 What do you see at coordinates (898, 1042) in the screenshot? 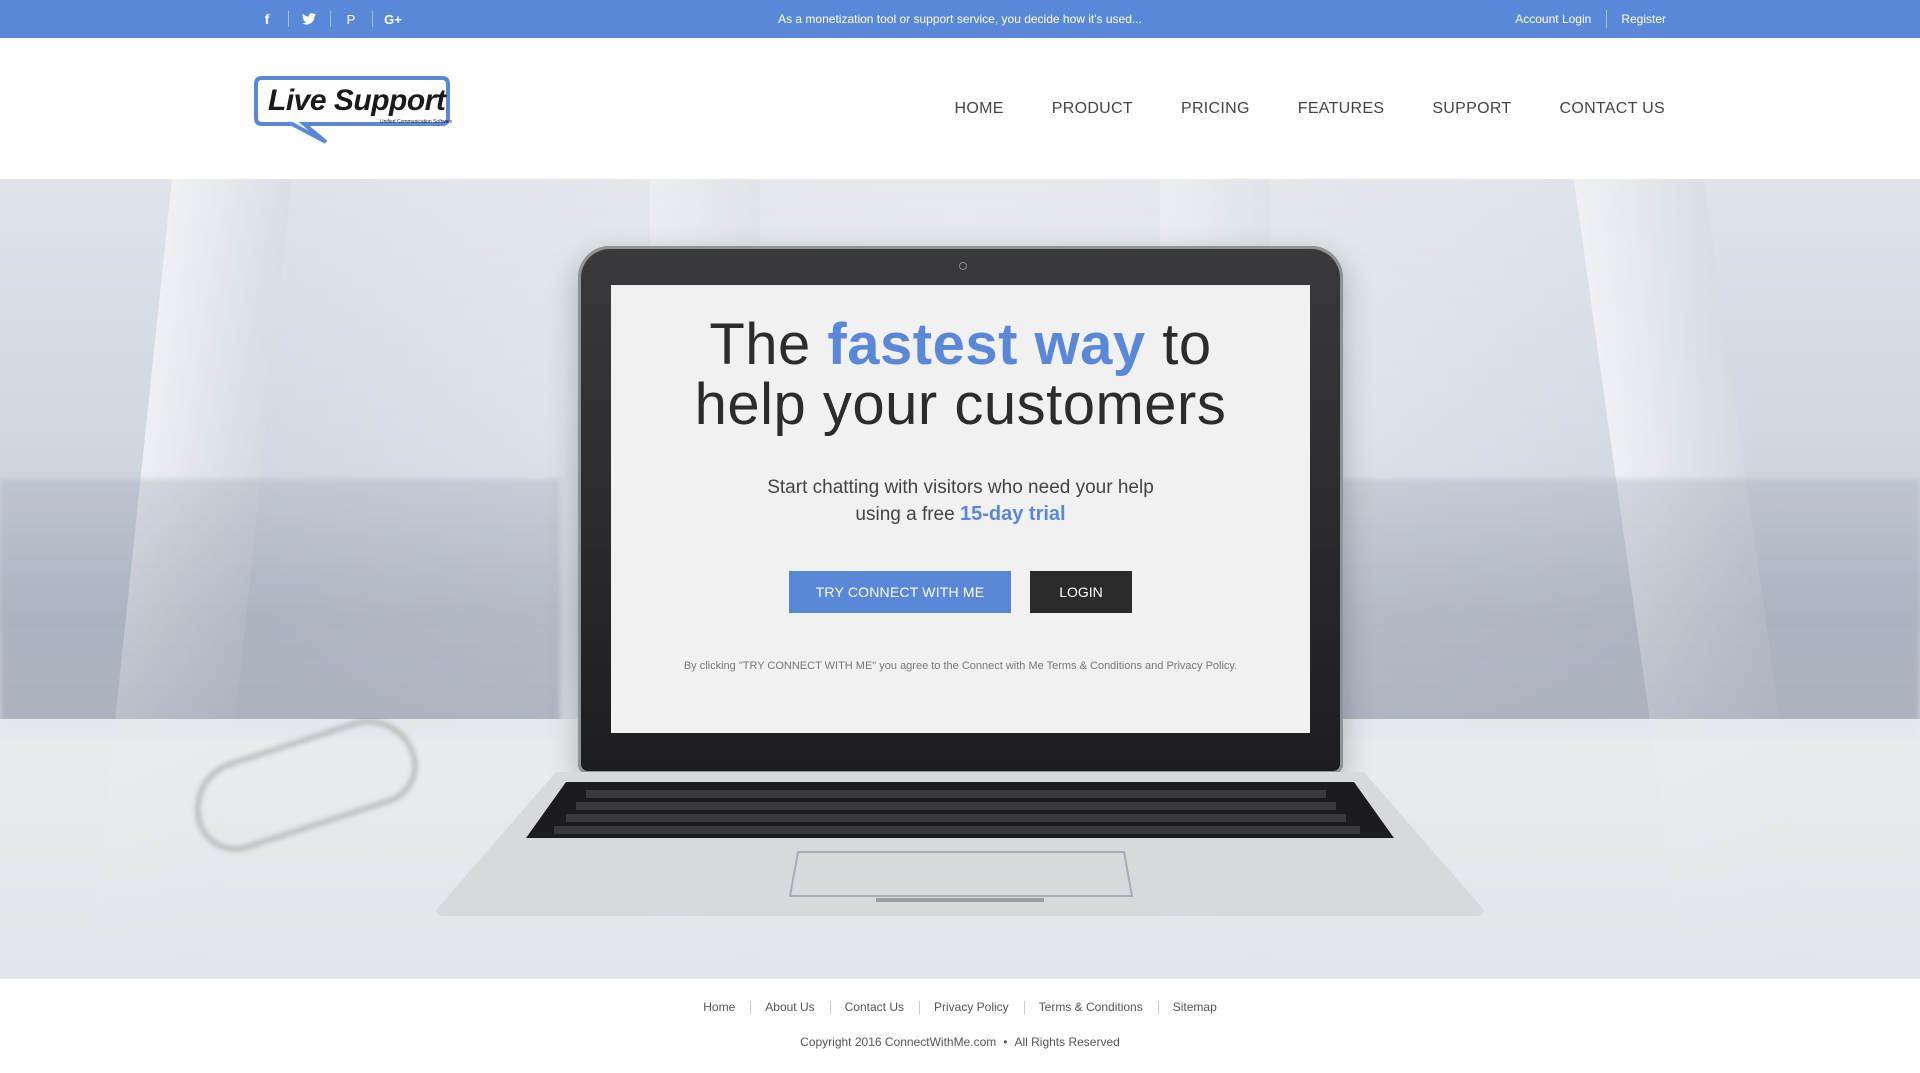
I see `copyright-text: Copyright 2016 ConnectWithMe.com` at bounding box center [898, 1042].